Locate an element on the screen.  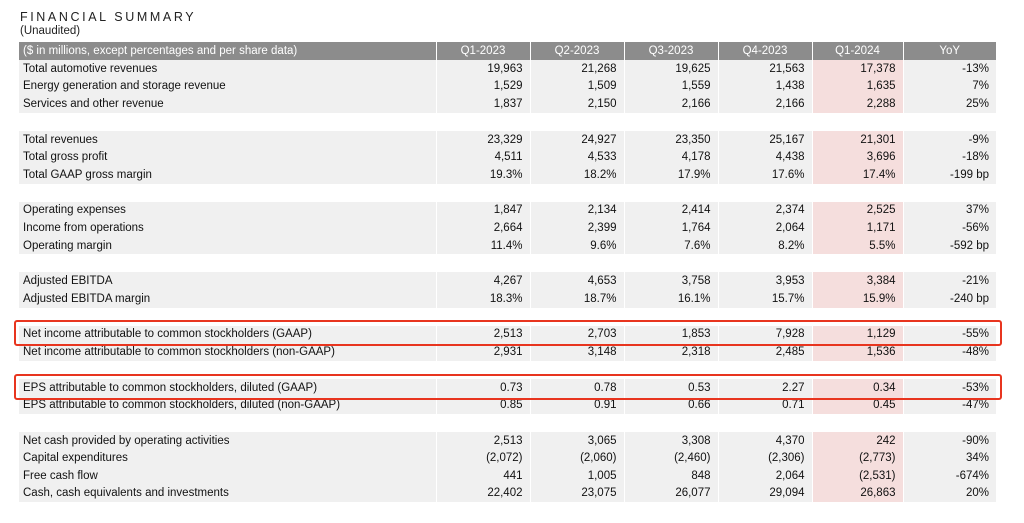
table-cell: 1,129 is located at coordinates (858, 334).